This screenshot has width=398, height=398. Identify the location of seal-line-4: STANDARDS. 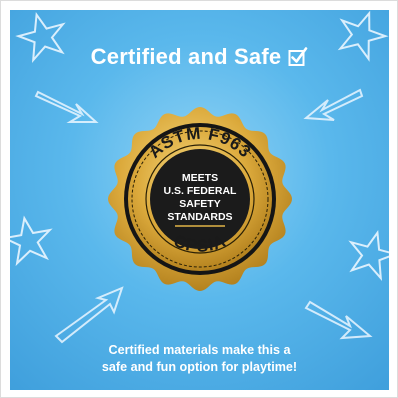
(199, 217).